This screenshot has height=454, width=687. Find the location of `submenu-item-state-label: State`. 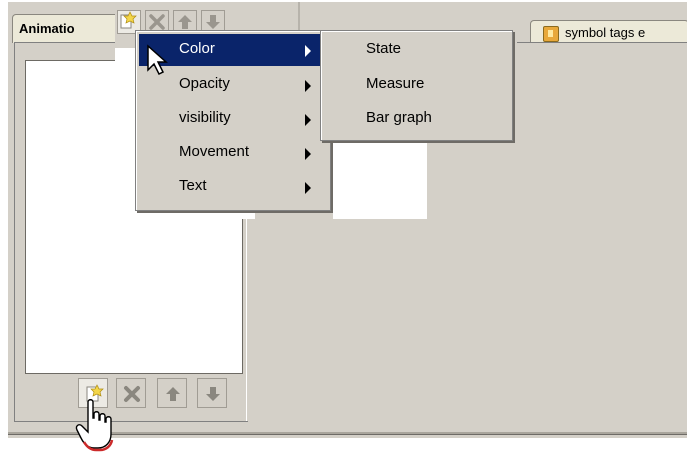

submenu-item-state-label: State is located at coordinates (384, 48).